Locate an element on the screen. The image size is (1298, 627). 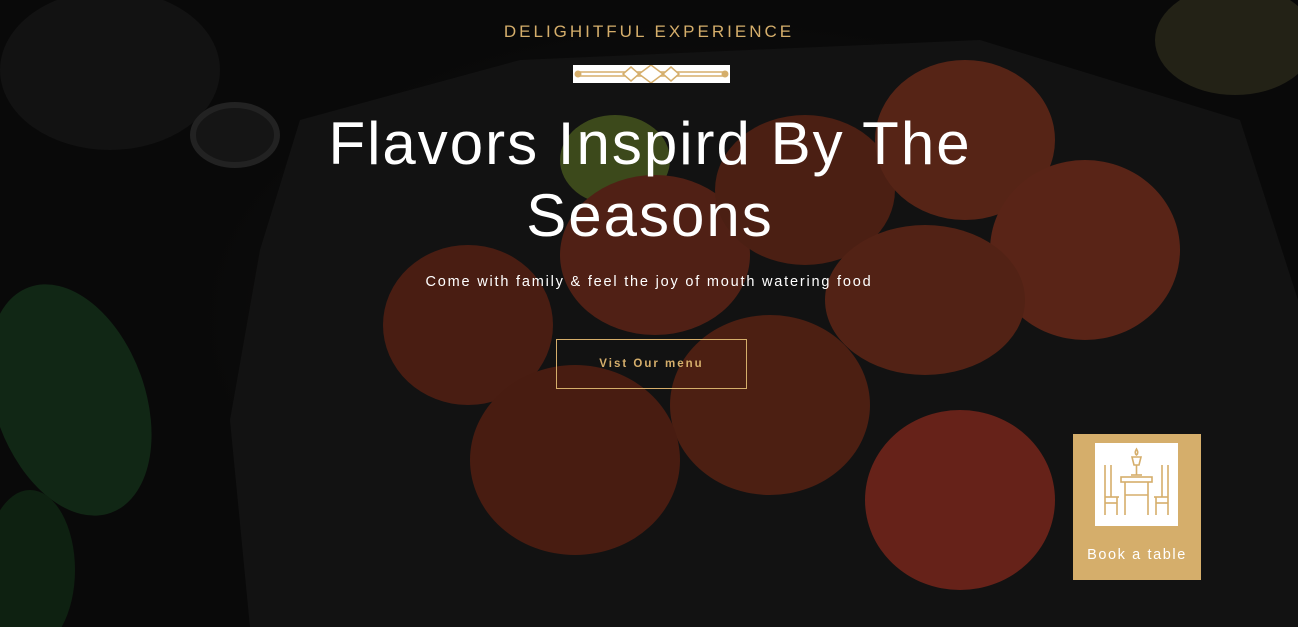
hero-headline-line2: Seasons is located at coordinates (650, 215).